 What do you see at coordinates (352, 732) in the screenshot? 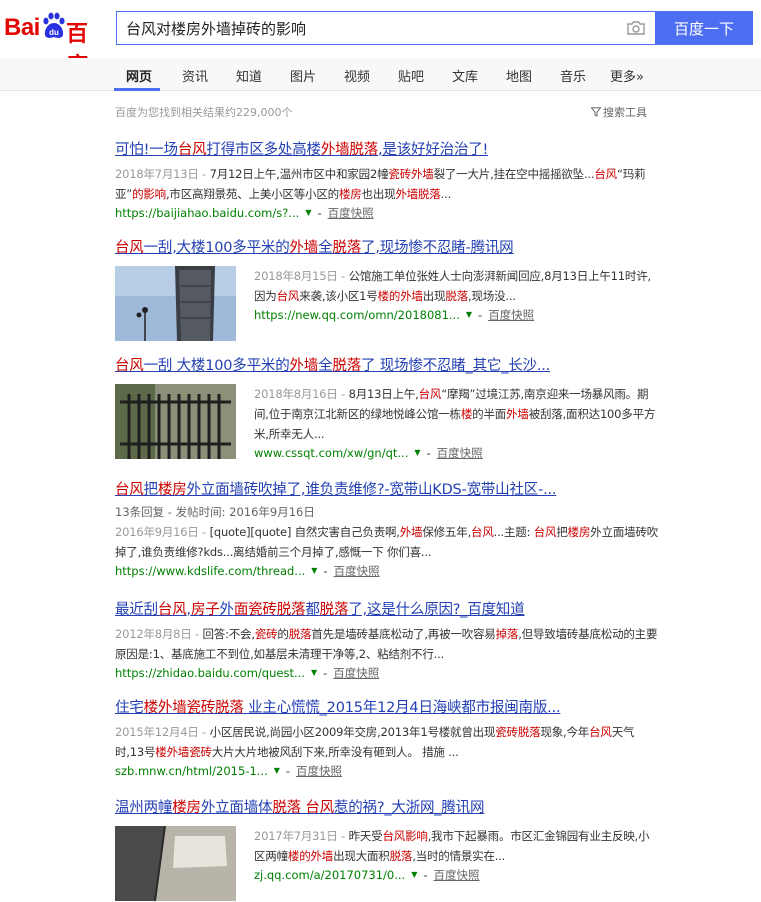
I see `text-segment: 小区居民说,尚园小区2009年交房,2013年1号楼就曾出现` at bounding box center [352, 732].